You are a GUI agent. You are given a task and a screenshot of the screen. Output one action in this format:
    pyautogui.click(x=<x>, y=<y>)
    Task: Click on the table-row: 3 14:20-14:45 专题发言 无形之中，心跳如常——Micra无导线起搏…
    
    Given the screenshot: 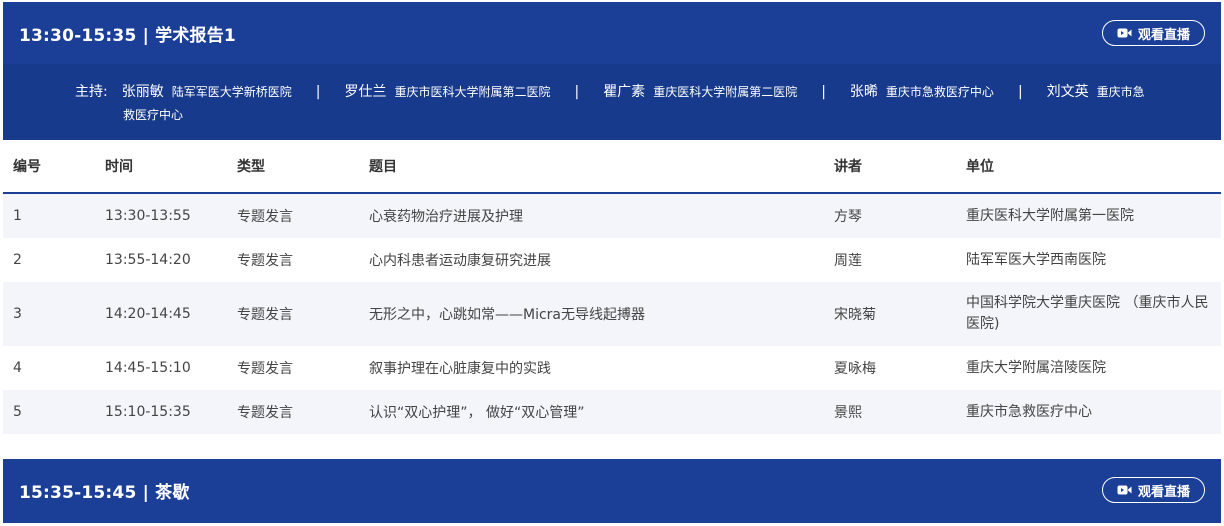 What is the action you would take?
    pyautogui.click(x=612, y=314)
    